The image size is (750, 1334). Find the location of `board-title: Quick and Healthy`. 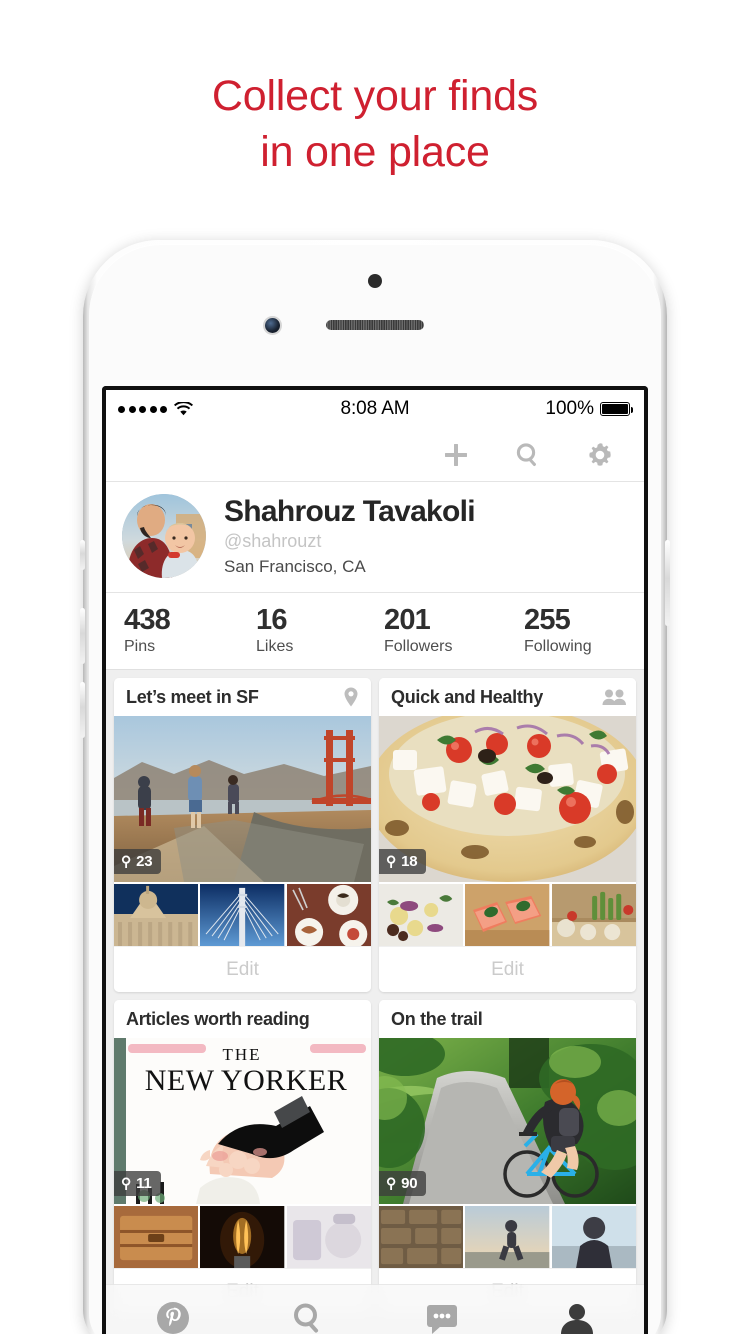

board-title: Quick and Healthy is located at coordinates (467, 696).